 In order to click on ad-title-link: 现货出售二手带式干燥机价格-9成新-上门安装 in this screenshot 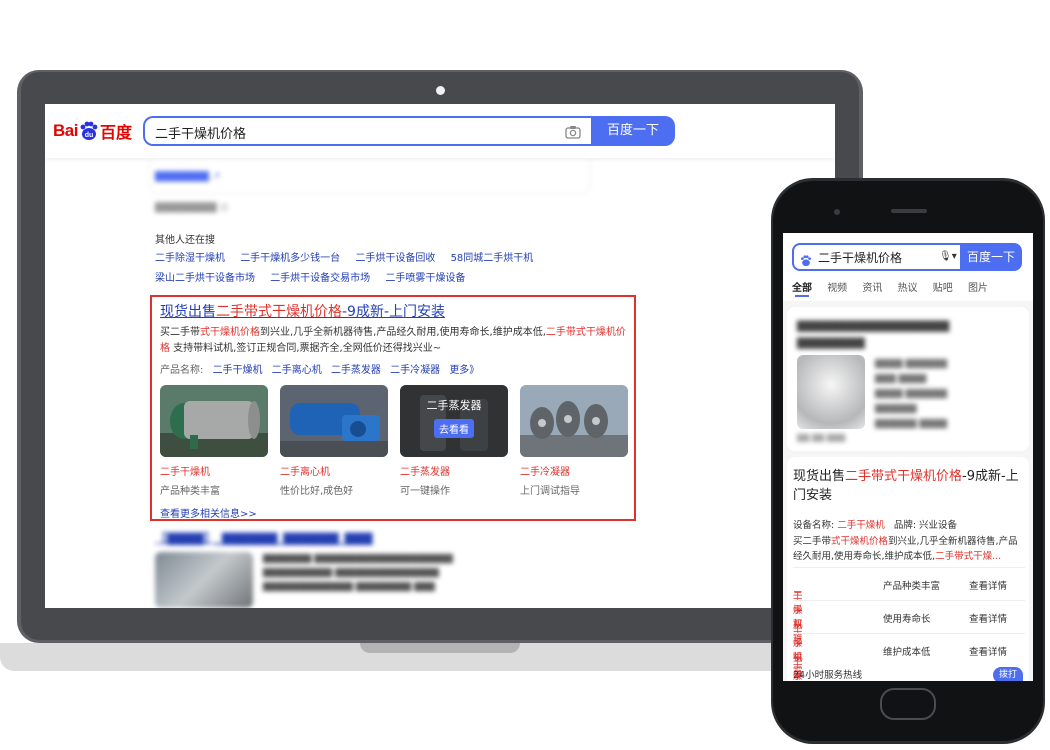, I will do `click(302, 311)`.